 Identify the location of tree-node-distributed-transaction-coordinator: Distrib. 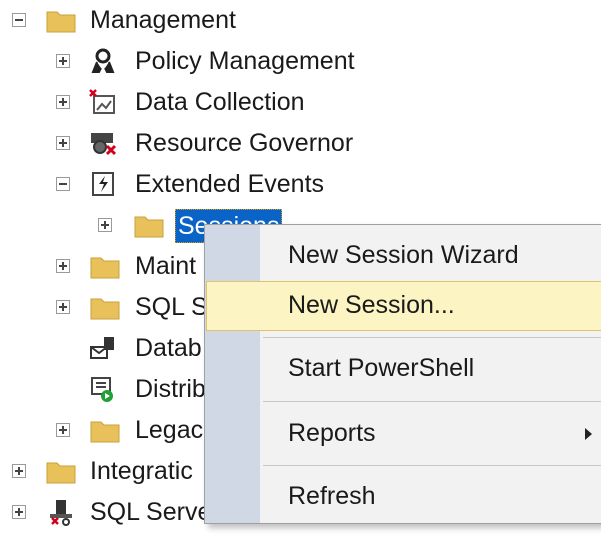
(103, 389).